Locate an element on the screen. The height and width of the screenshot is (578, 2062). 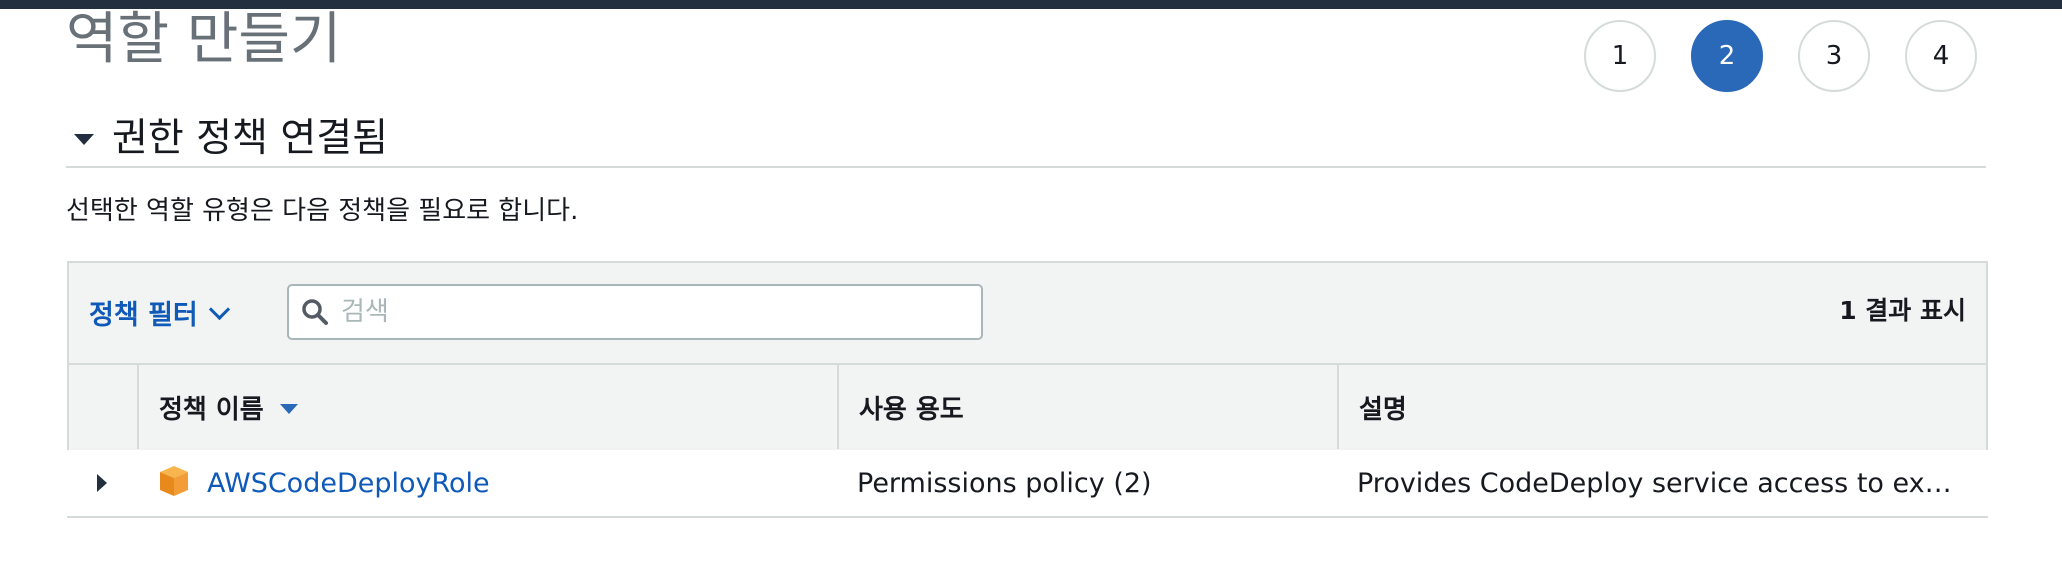
column-header-usage: 사용 용도 is located at coordinates (1087, 407).